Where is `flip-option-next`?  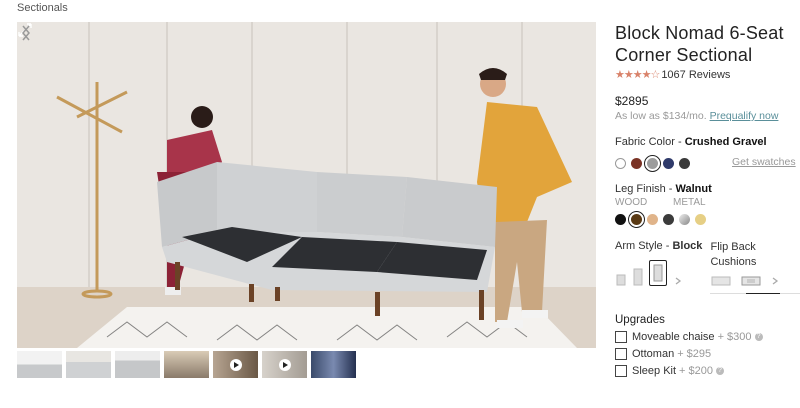
flip-option-next is located at coordinates (775, 281).